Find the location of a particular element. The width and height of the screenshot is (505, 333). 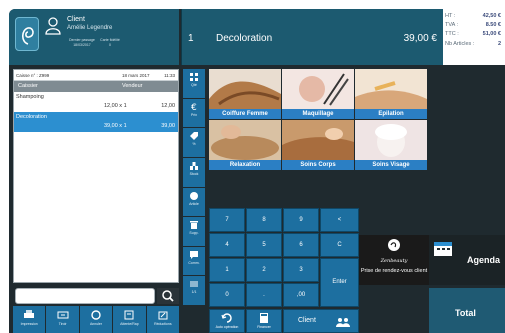

spiral-logo-icon is located at coordinates (27, 36).